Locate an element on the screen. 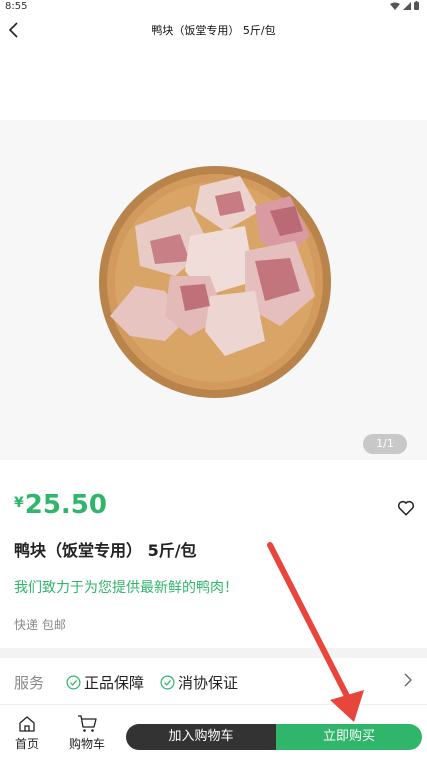 This screenshot has width=427, height=763. service-item-genuine: 正品保障 is located at coordinates (105, 682).